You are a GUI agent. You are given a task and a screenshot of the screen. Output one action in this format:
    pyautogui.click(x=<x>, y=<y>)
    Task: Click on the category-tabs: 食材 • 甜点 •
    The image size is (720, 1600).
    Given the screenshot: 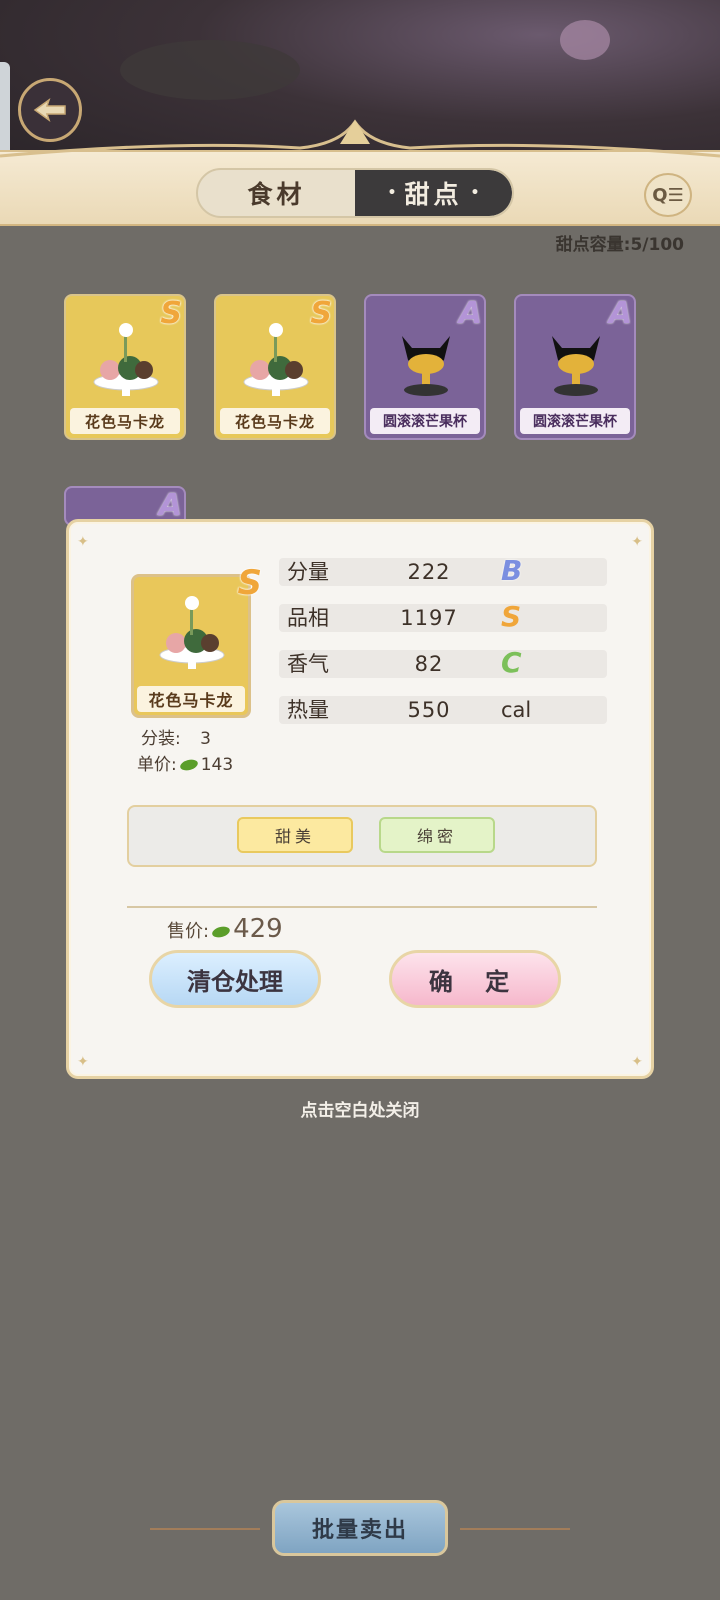 What is the action you would take?
    pyautogui.click(x=355, y=193)
    